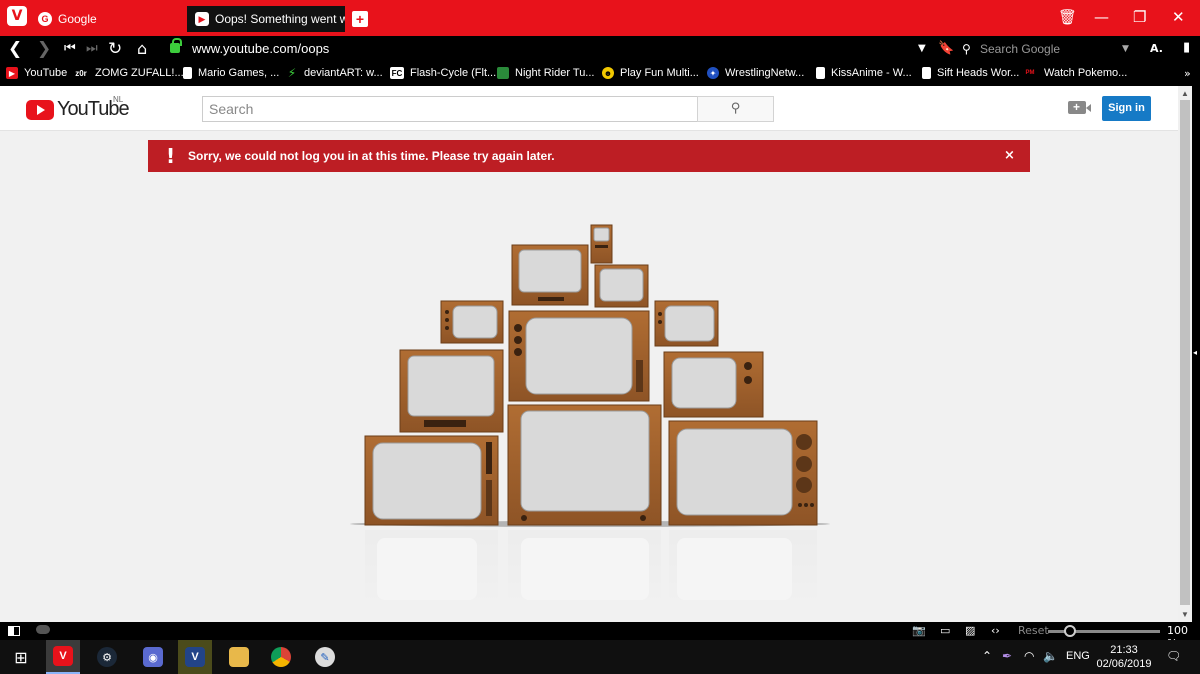 This screenshot has height=674, width=1200. Describe the element at coordinates (36, 73) in the screenshot. I see `bookmark-youtube: ▶ YouTube` at that location.